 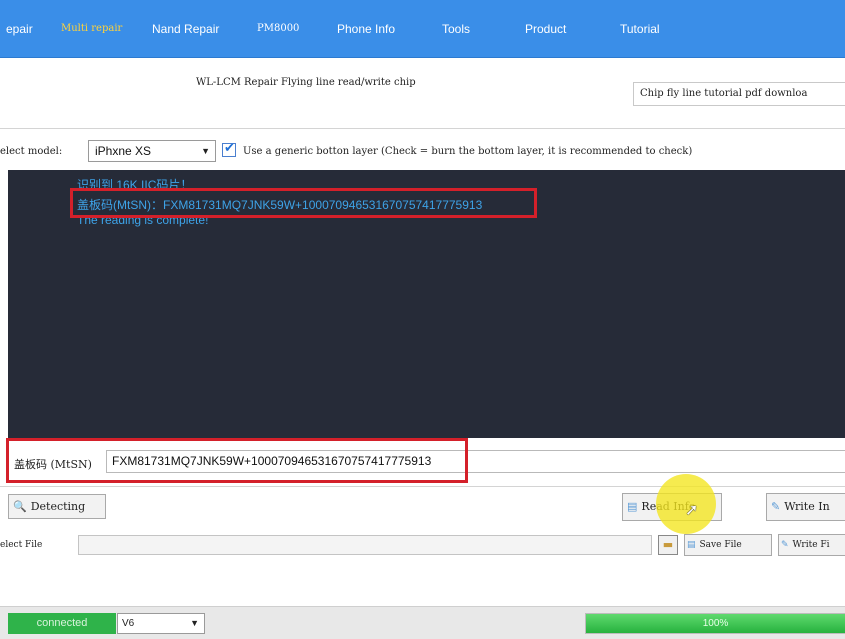 I want to click on write-info-label: Write In, so click(x=807, y=506).